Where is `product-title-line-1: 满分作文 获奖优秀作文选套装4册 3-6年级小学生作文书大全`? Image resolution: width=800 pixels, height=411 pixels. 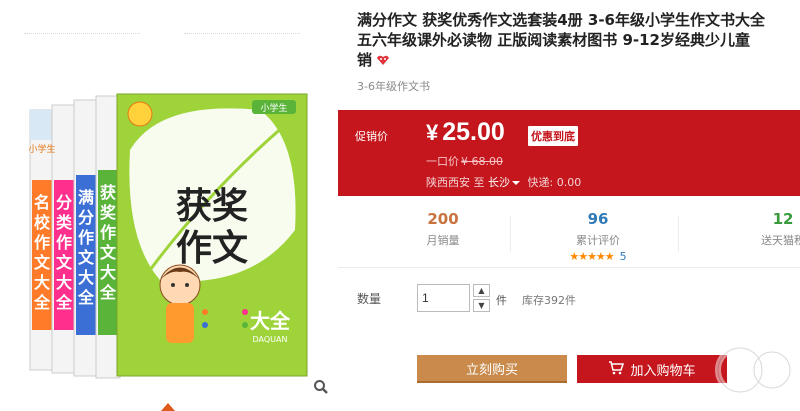 product-title-line-1: 满分作文 获奖优秀作文选套装4册 3-6年级小学生作文书大全 is located at coordinates (561, 20).